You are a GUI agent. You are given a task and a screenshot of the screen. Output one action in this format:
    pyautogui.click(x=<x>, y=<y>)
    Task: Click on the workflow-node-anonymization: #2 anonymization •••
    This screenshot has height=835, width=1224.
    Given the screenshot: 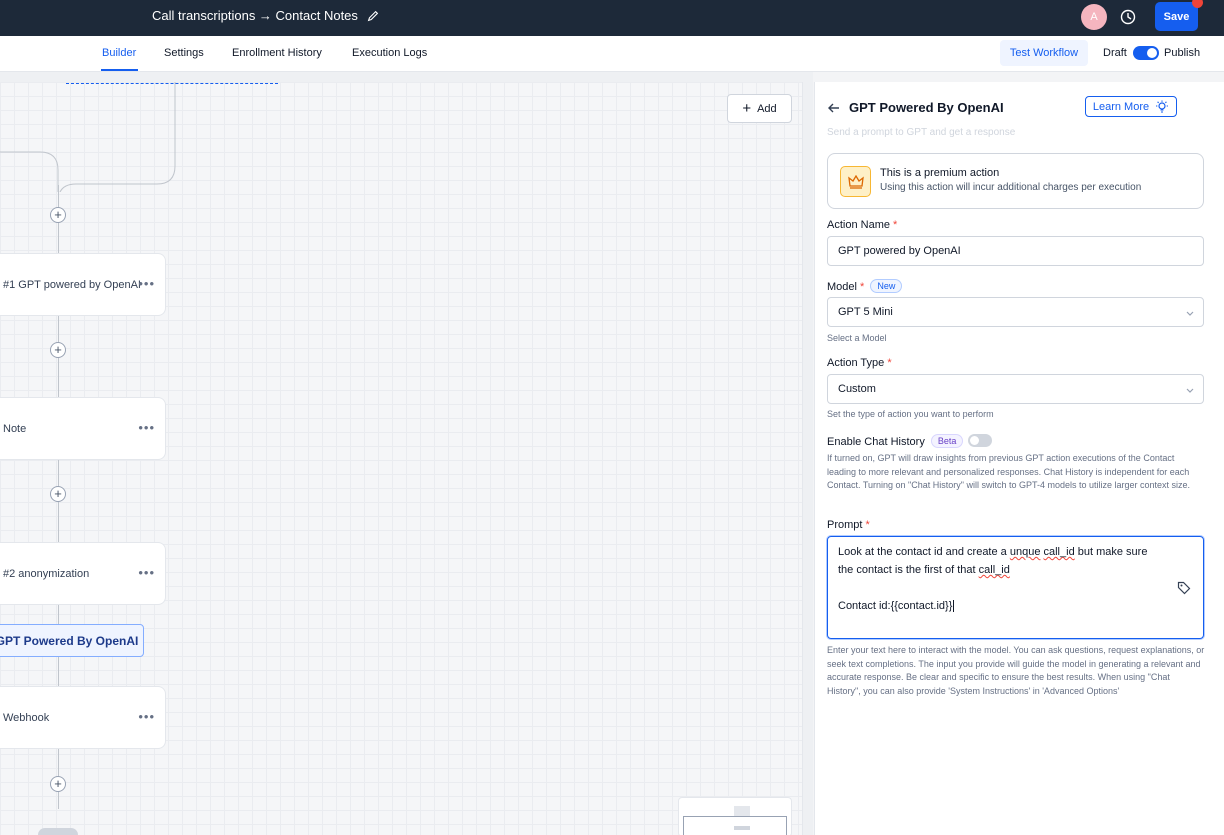 What is the action you would take?
    pyautogui.click(x=83, y=573)
    